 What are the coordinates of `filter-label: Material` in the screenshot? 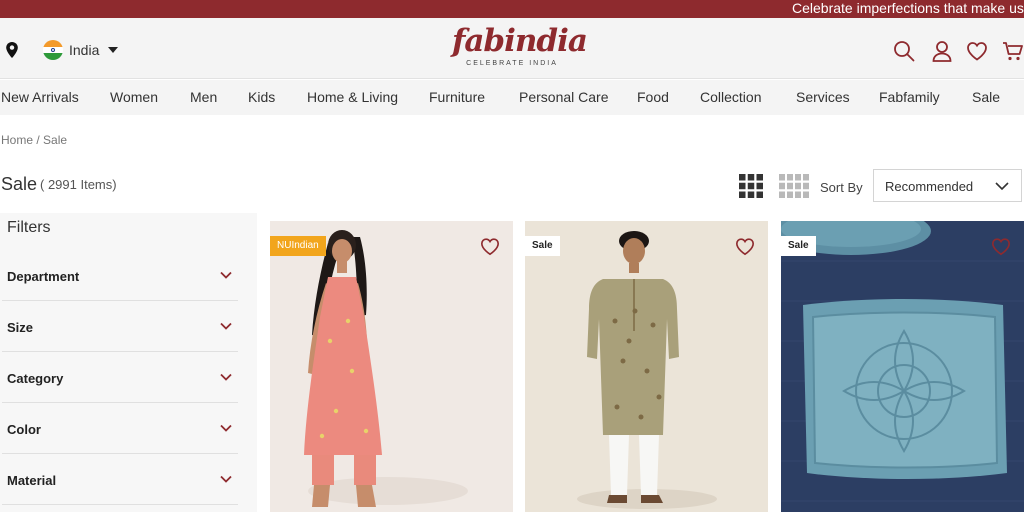 It's located at (32, 480).